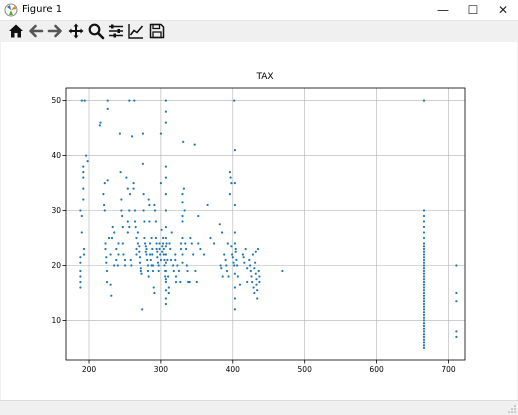 The image size is (518, 415). Describe the element at coordinates (116, 31) in the screenshot. I see `configure-subplots-button` at that location.